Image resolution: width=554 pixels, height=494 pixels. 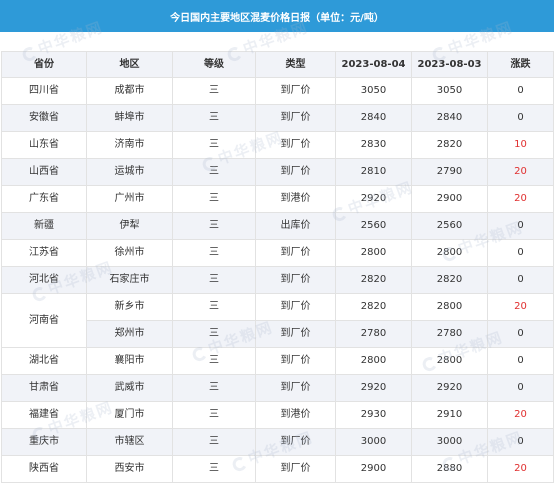 I want to click on table-row: 河北省 石家庄市三到厂价 2820 2820 0, so click(x=277, y=280).